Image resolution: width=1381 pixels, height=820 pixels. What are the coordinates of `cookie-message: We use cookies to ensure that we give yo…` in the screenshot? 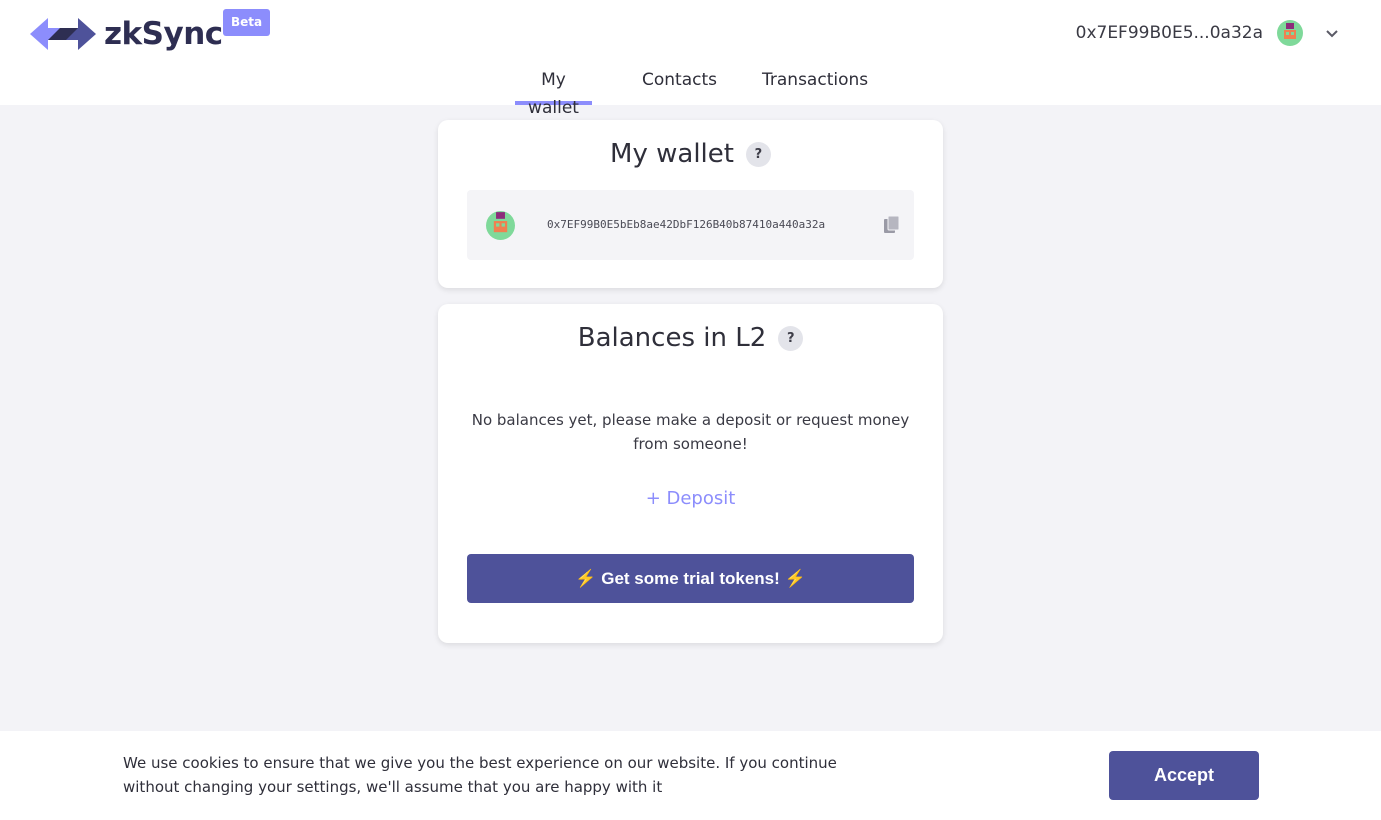 It's located at (480, 775).